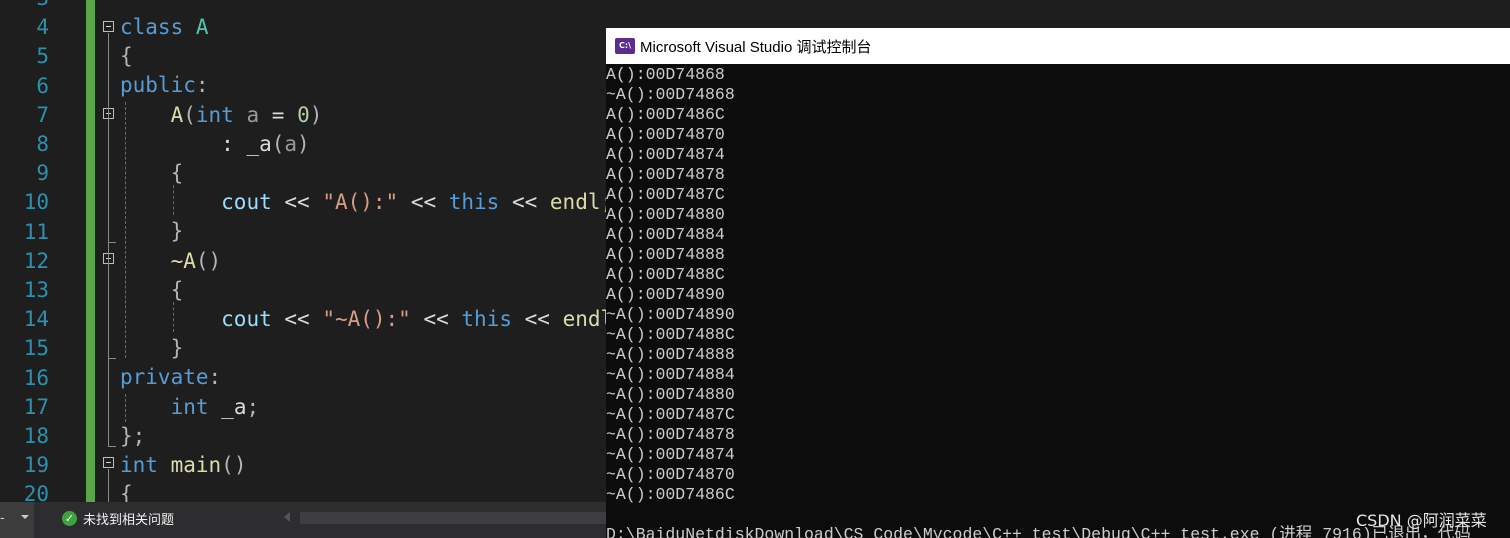  What do you see at coordinates (670, 394) in the screenshot?
I see `console-output-line: ~A():00D74880` at bounding box center [670, 394].